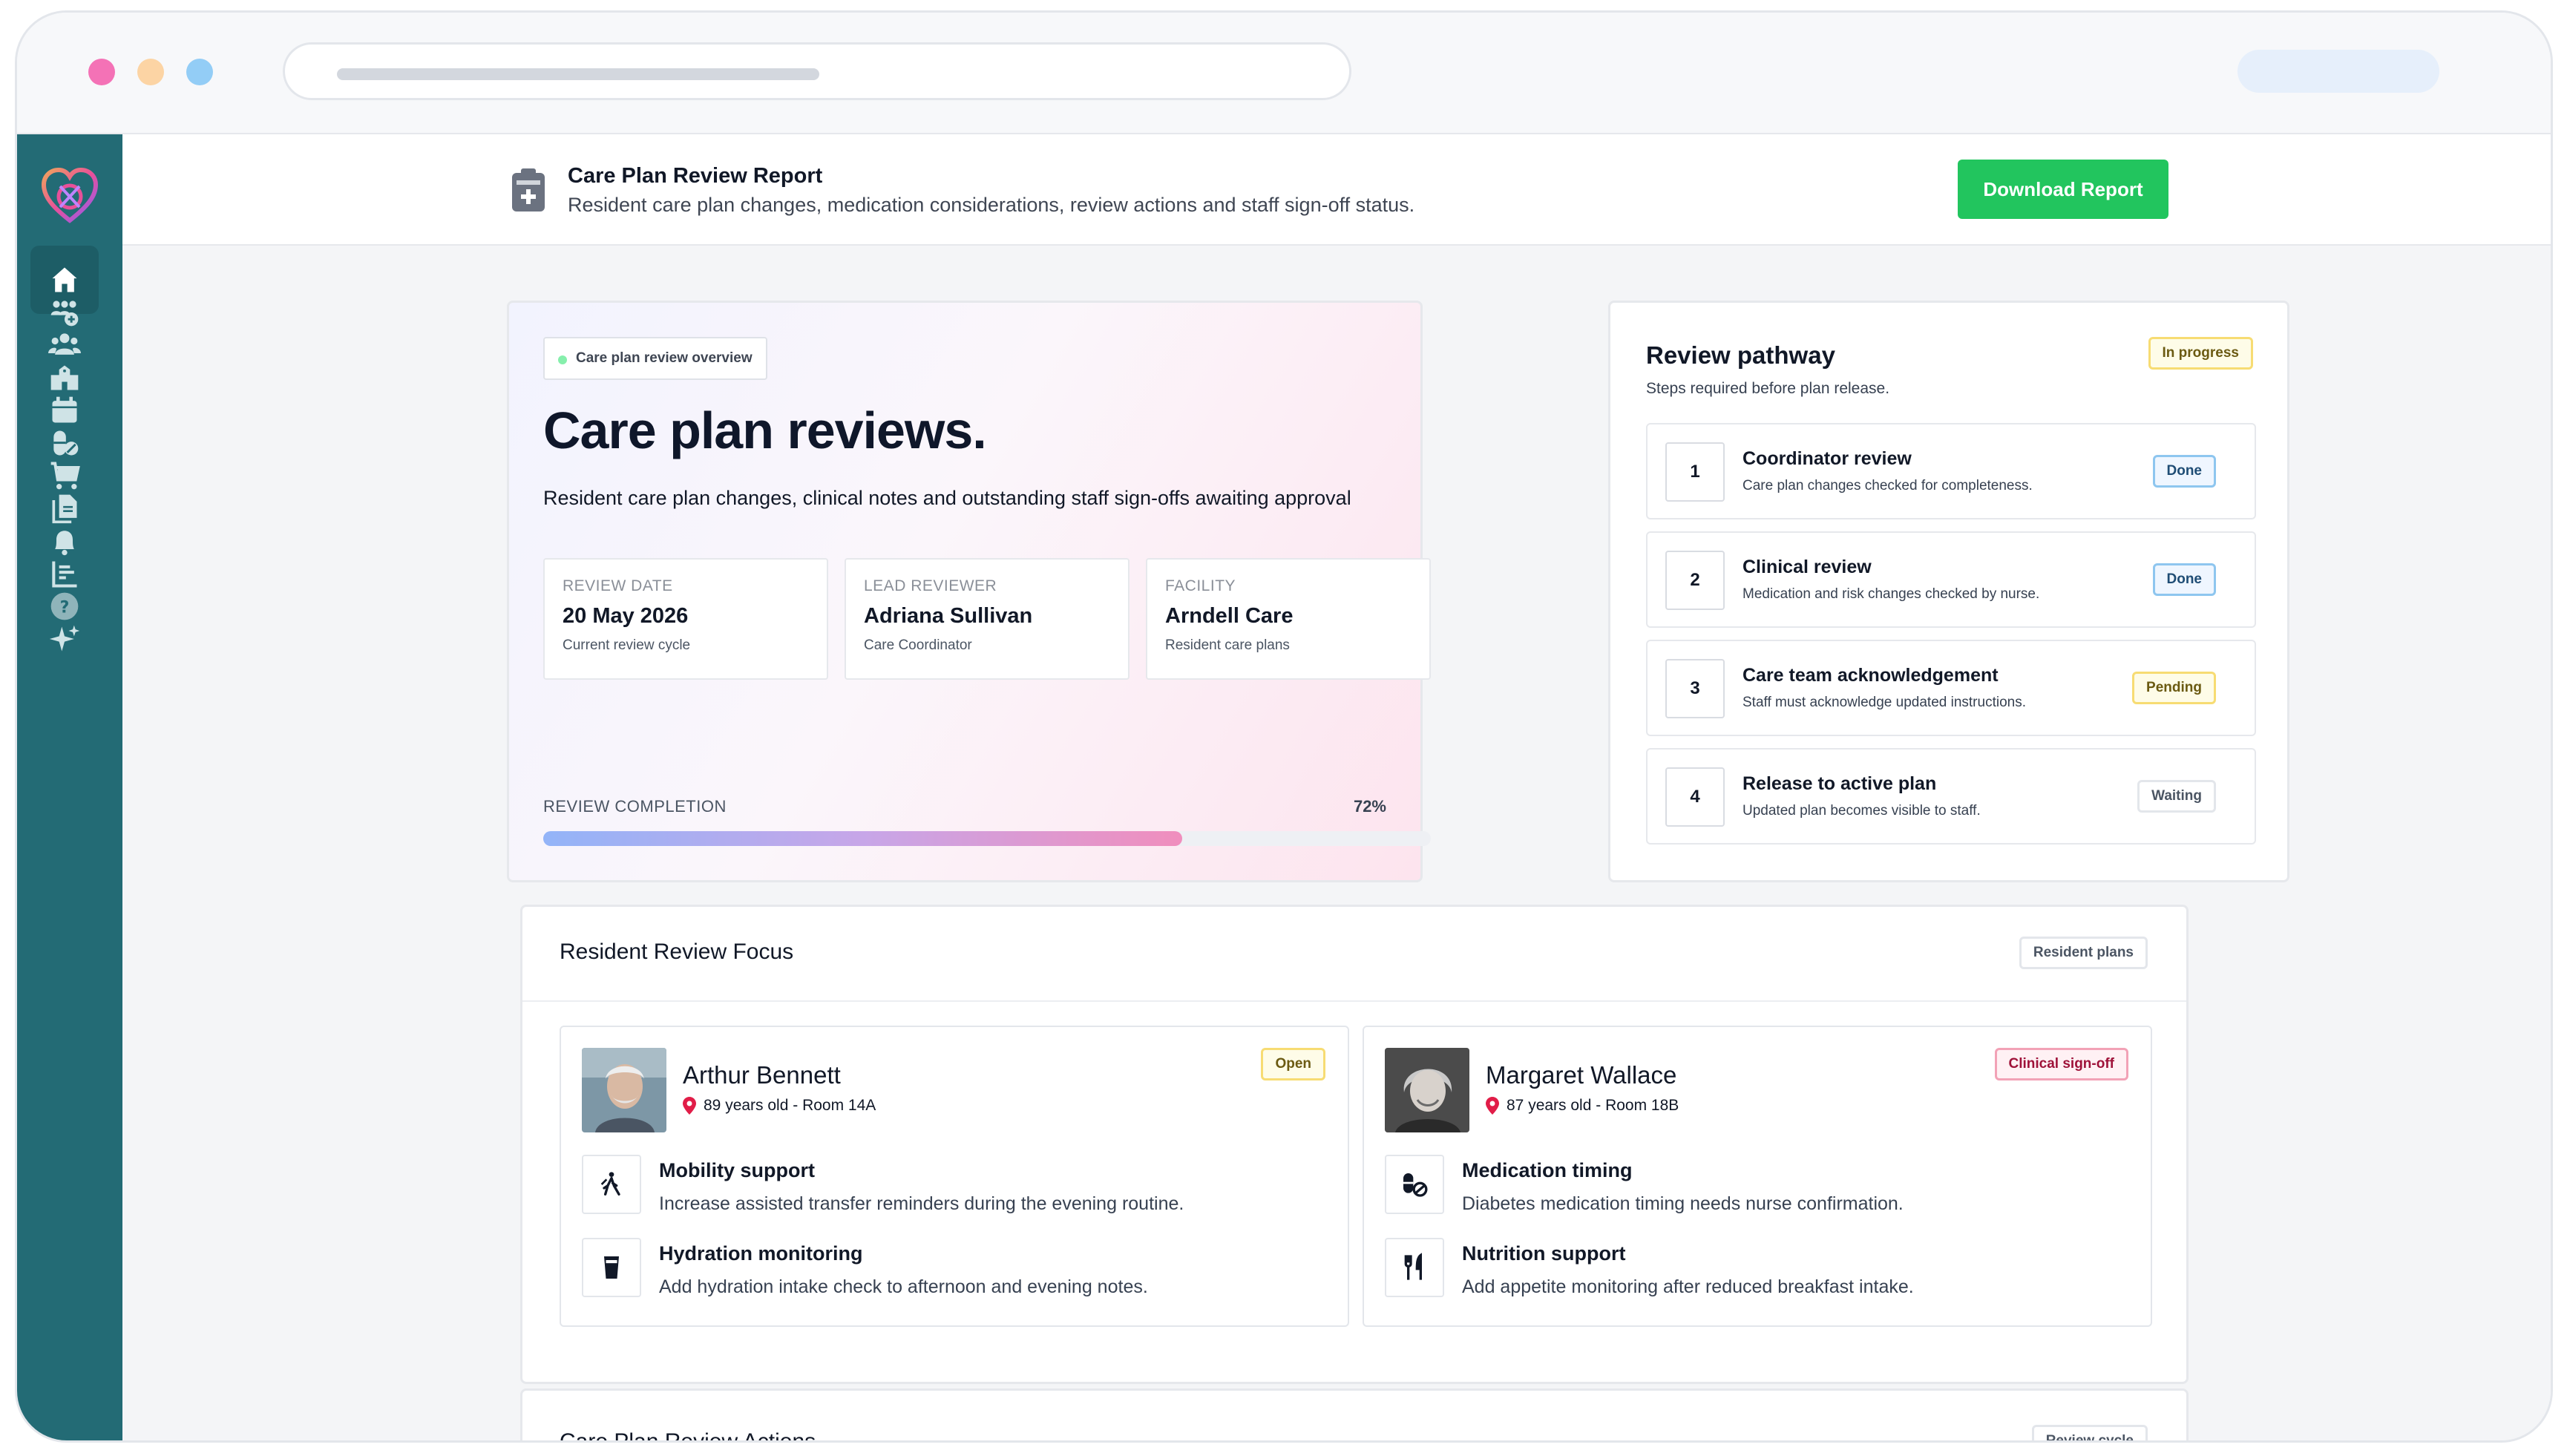 This screenshot has width=2567, height=1456. I want to click on review-cycle-badge: Review cycle, so click(2089, 1433).